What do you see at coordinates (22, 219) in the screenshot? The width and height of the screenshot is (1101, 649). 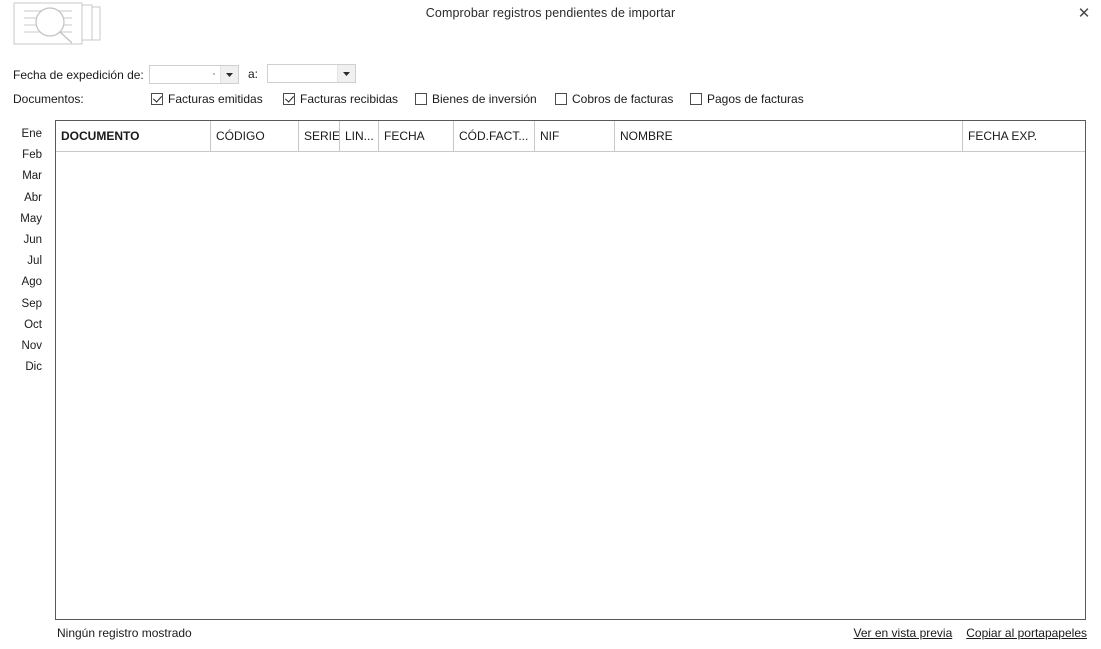 I see `month-item-may: May` at bounding box center [22, 219].